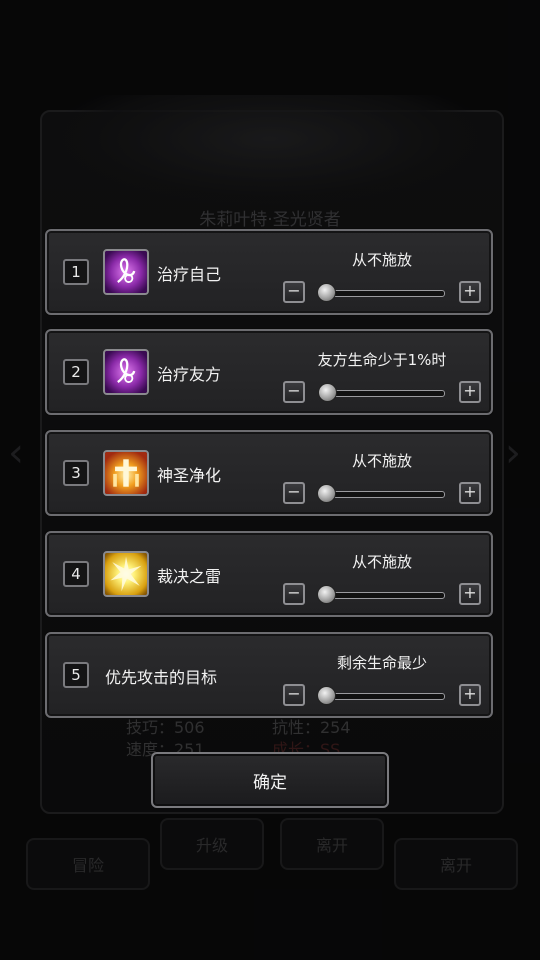 The height and width of the screenshot is (960, 540). What do you see at coordinates (382, 360) in the screenshot?
I see `condition-label: 友方生命少于1%时` at bounding box center [382, 360].